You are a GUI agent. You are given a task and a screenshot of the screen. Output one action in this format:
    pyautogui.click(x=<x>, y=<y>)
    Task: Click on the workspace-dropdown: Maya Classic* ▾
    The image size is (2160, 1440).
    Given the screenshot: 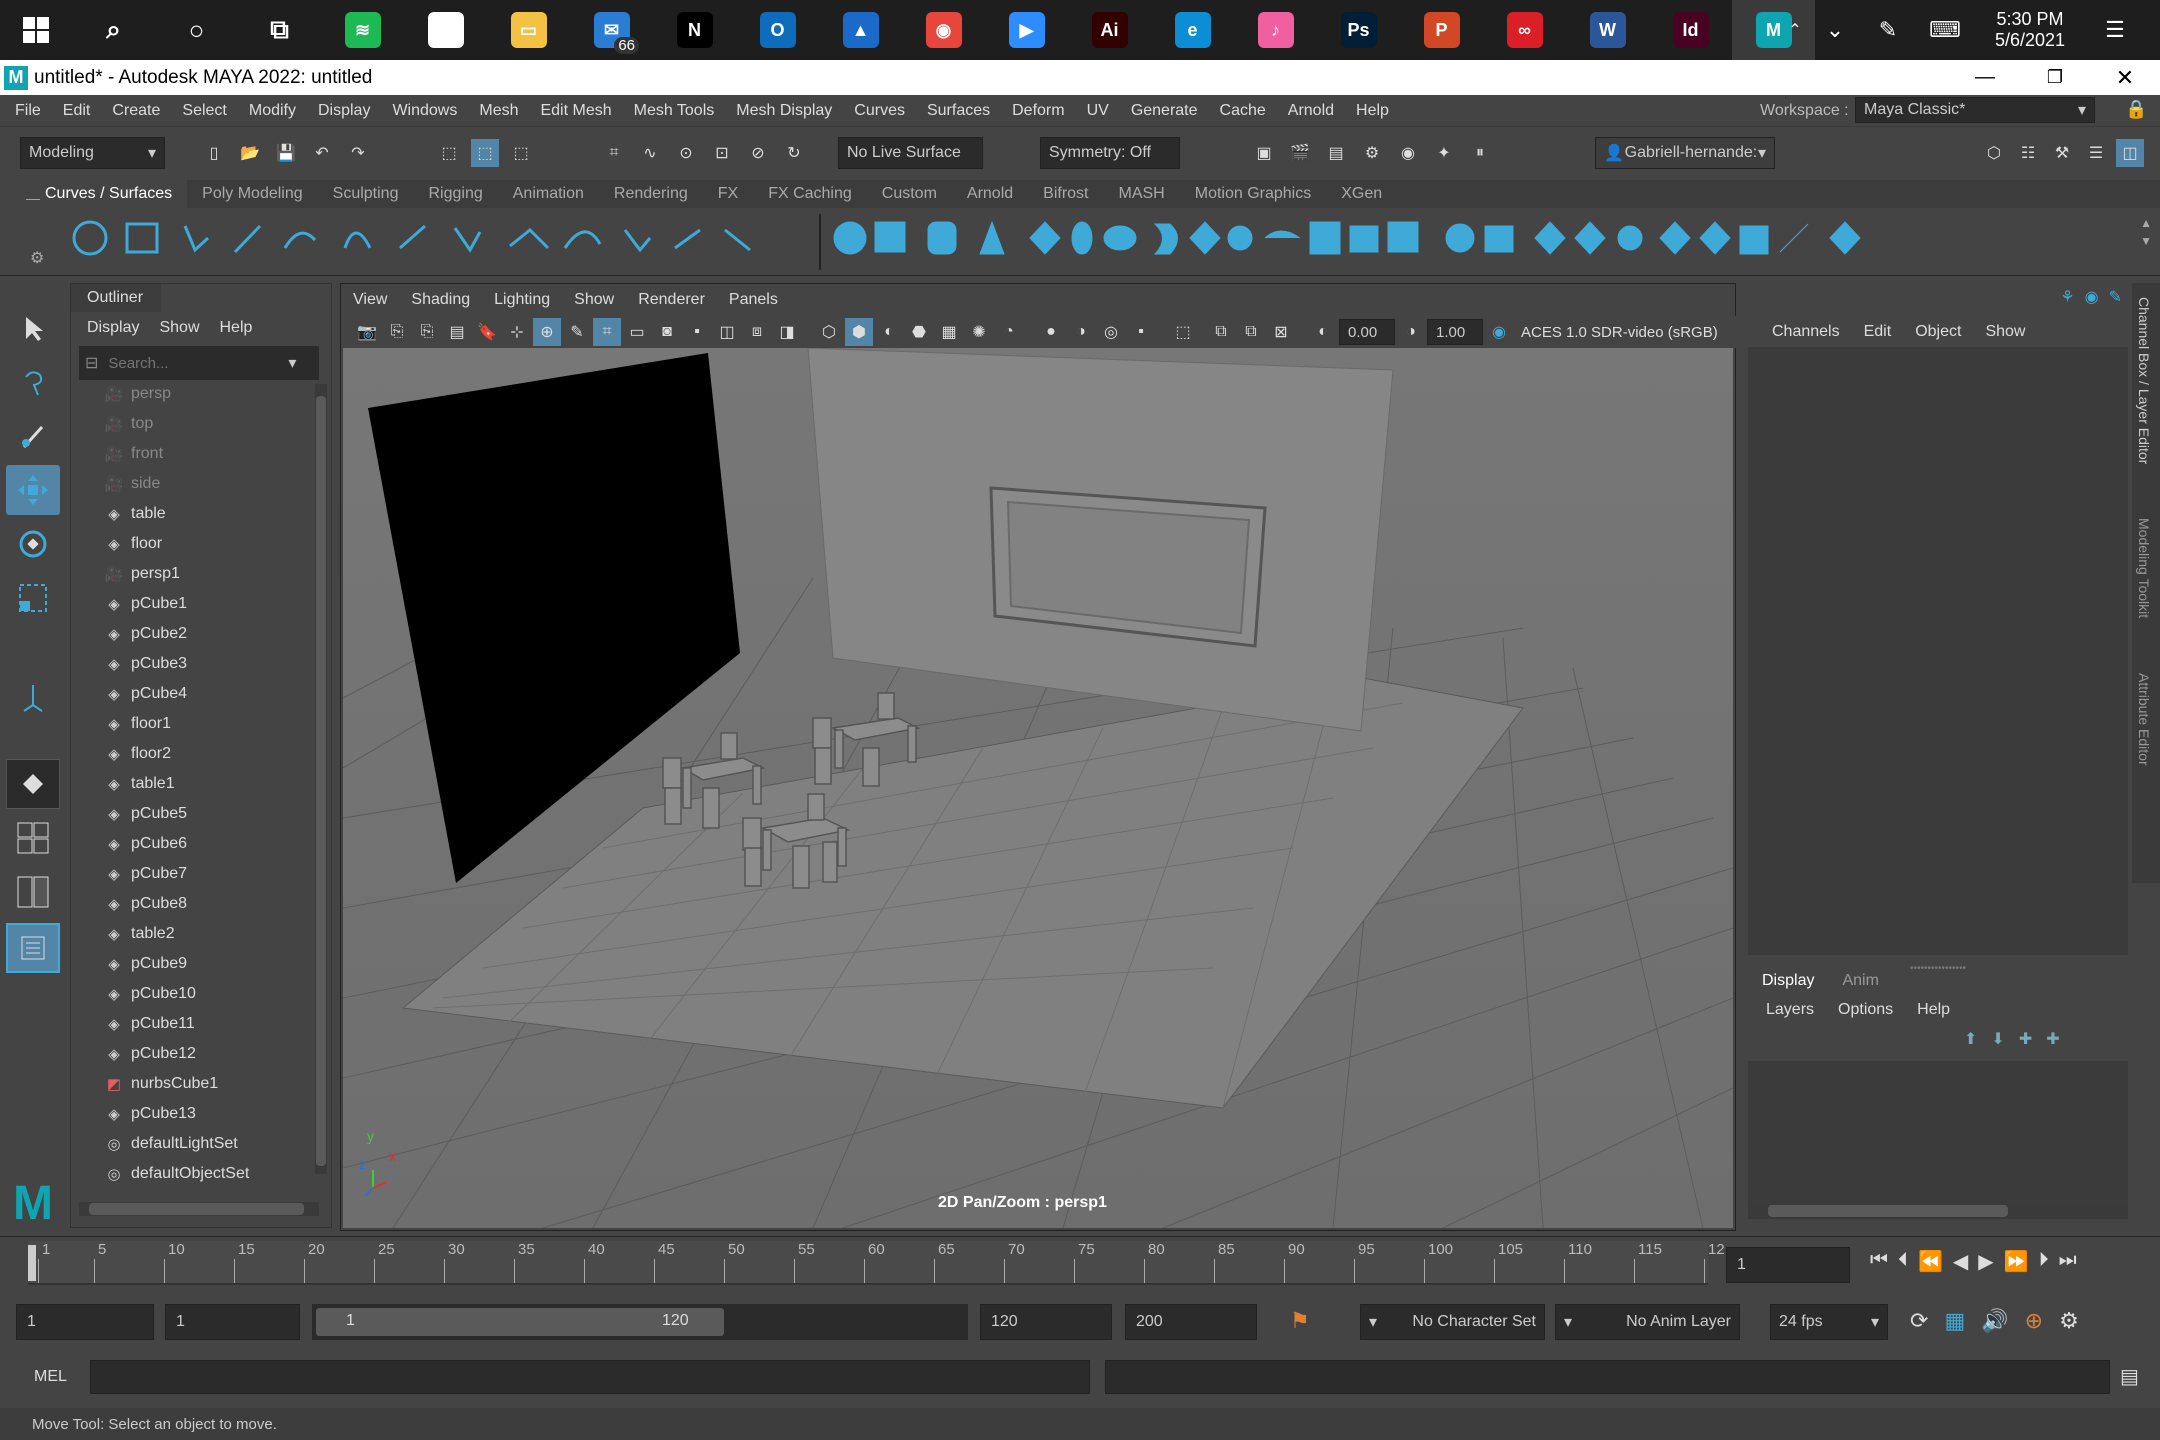 What is the action you would take?
    pyautogui.click(x=1975, y=110)
    